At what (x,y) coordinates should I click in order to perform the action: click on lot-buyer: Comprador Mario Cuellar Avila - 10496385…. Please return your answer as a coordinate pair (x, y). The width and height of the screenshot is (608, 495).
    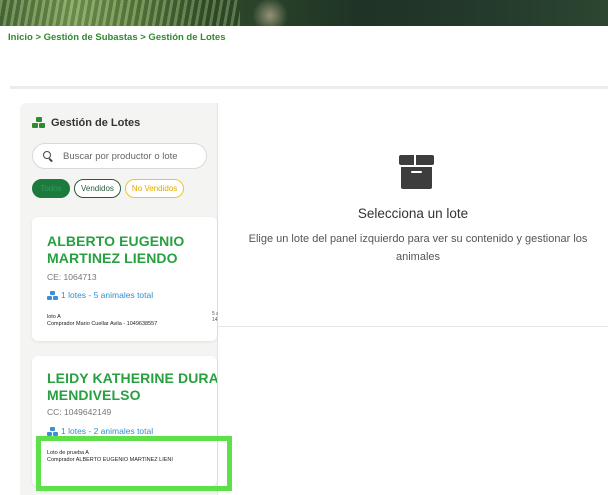
    Looking at the image, I should click on (102, 324).